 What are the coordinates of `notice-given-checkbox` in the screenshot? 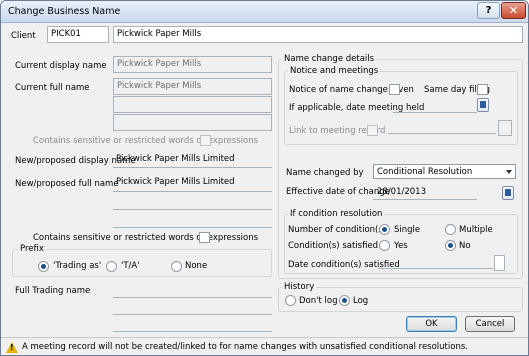 It's located at (394, 89).